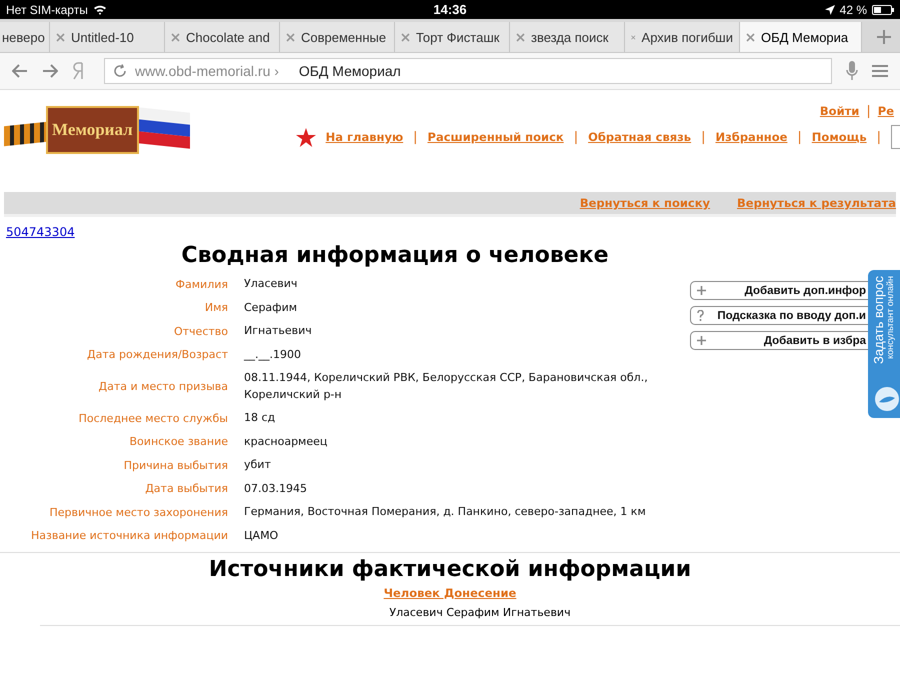  What do you see at coordinates (258, 465) in the screenshot?
I see `field-value: убит` at bounding box center [258, 465].